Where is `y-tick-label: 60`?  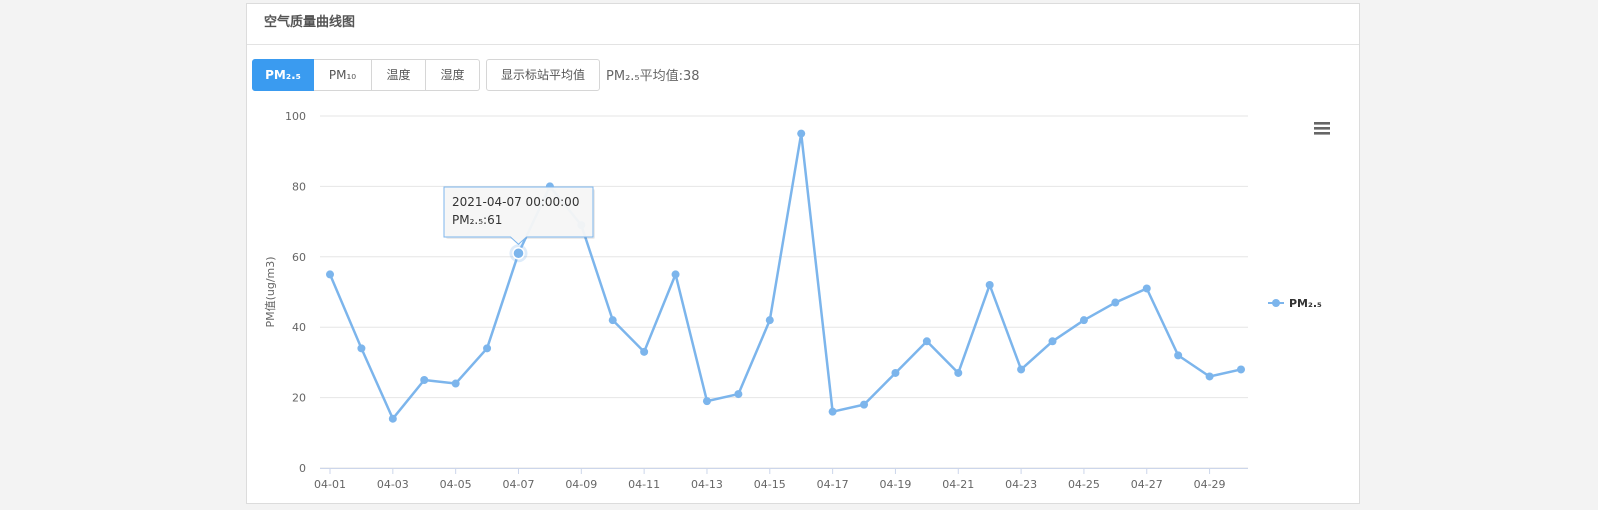 y-tick-label: 60 is located at coordinates (299, 257).